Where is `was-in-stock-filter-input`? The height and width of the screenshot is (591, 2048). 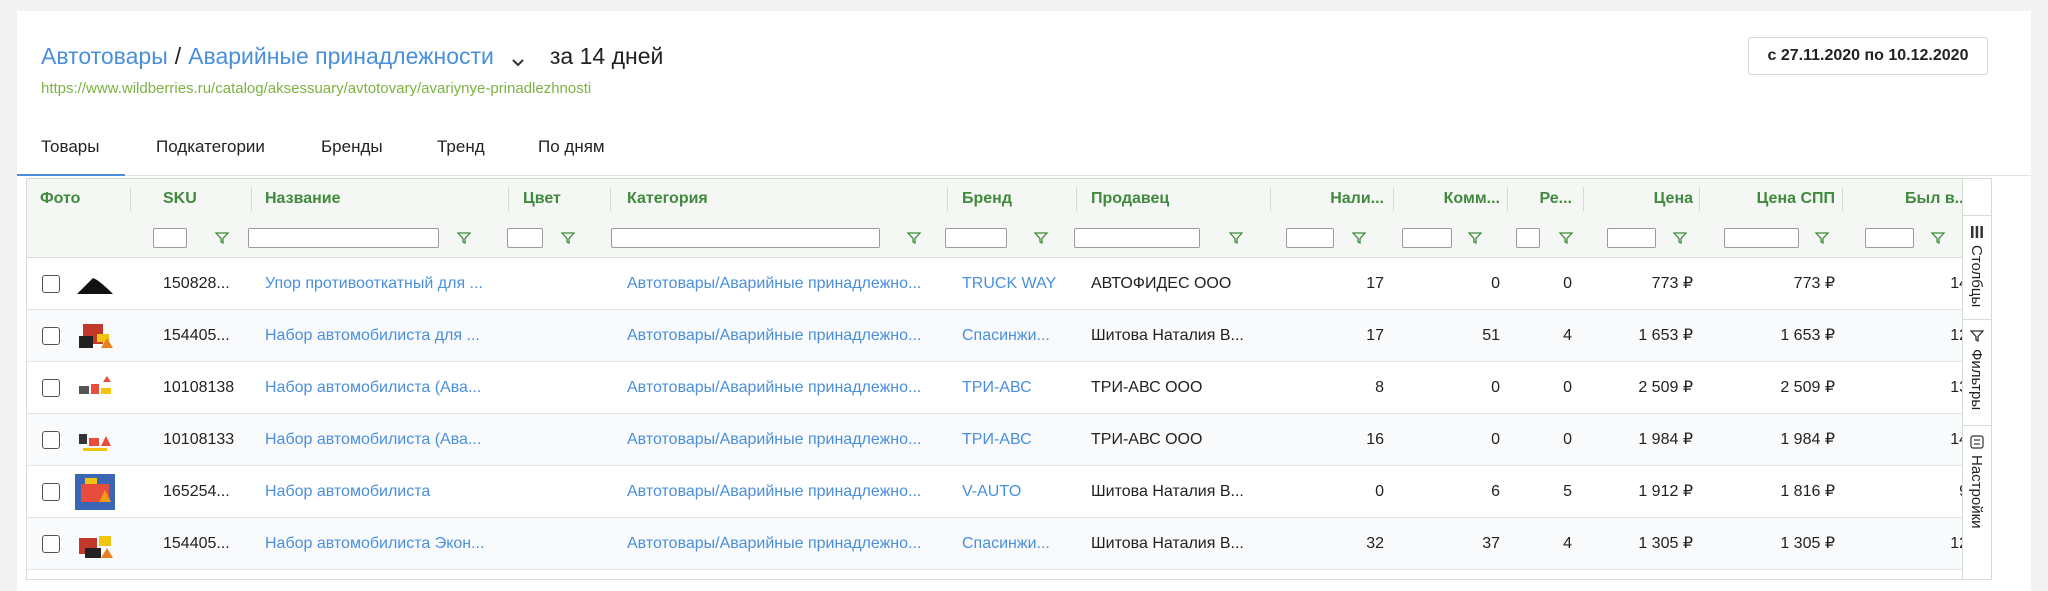
was-in-stock-filter-input is located at coordinates (1889, 238).